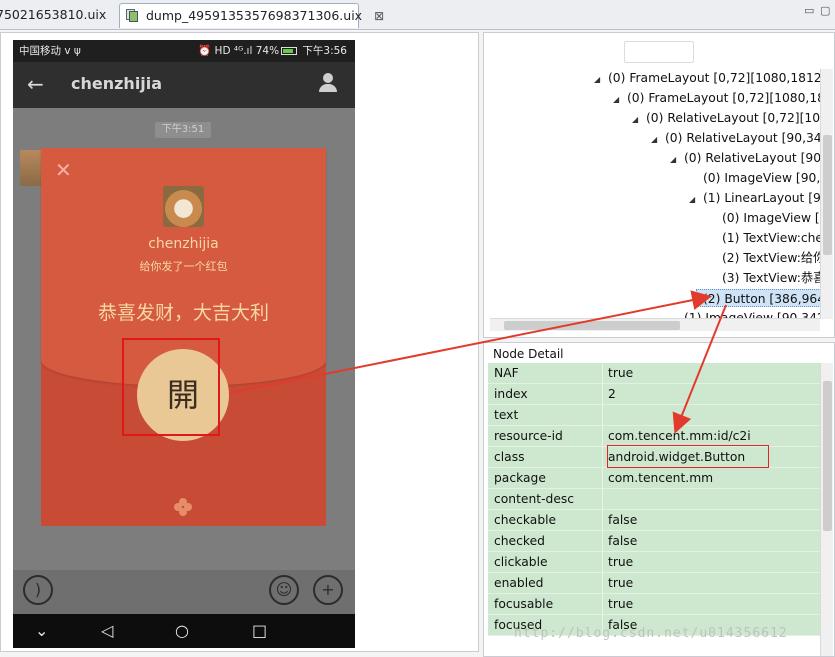  I want to click on table-row: checked false, so click(654, 541).